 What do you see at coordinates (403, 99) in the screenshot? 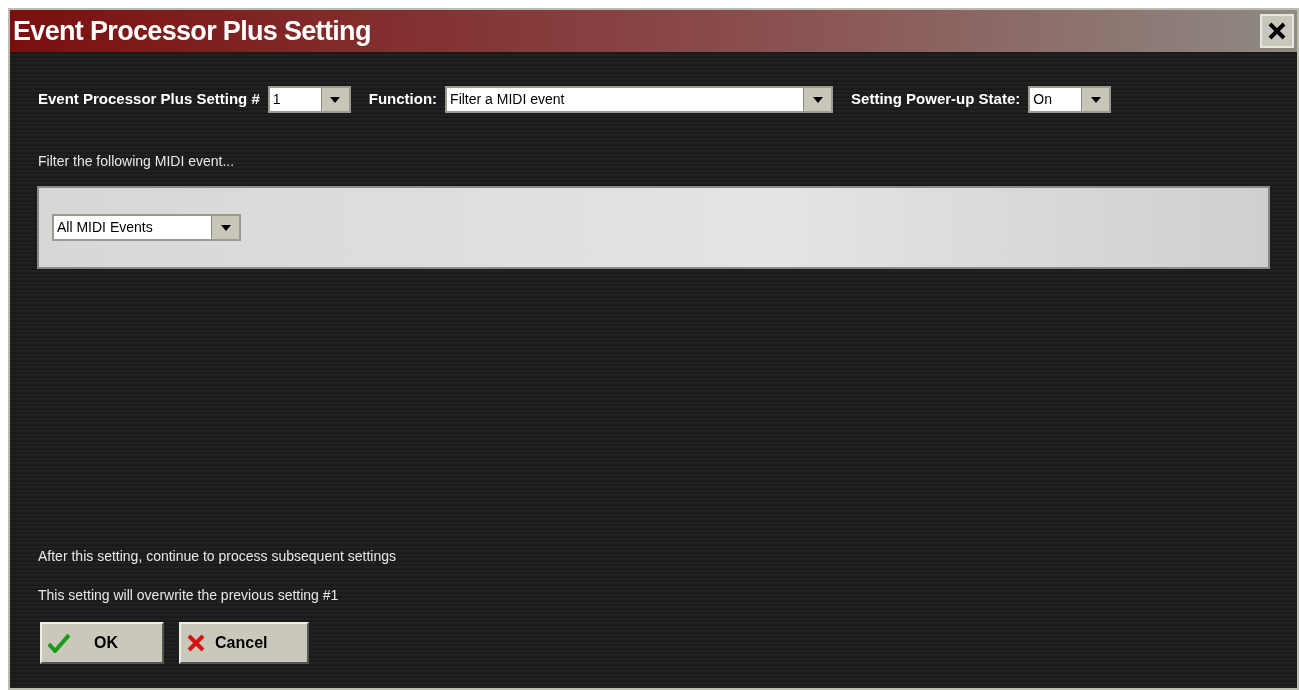
I see `field-label: Function:` at bounding box center [403, 99].